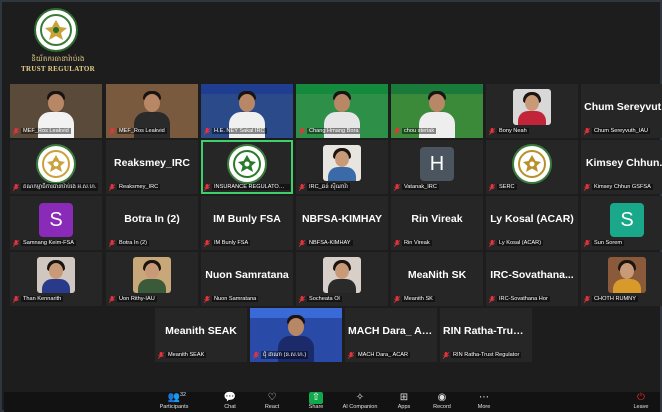 The width and height of the screenshot is (662, 412). Describe the element at coordinates (442, 407) in the screenshot. I see `record-label: Record` at that location.